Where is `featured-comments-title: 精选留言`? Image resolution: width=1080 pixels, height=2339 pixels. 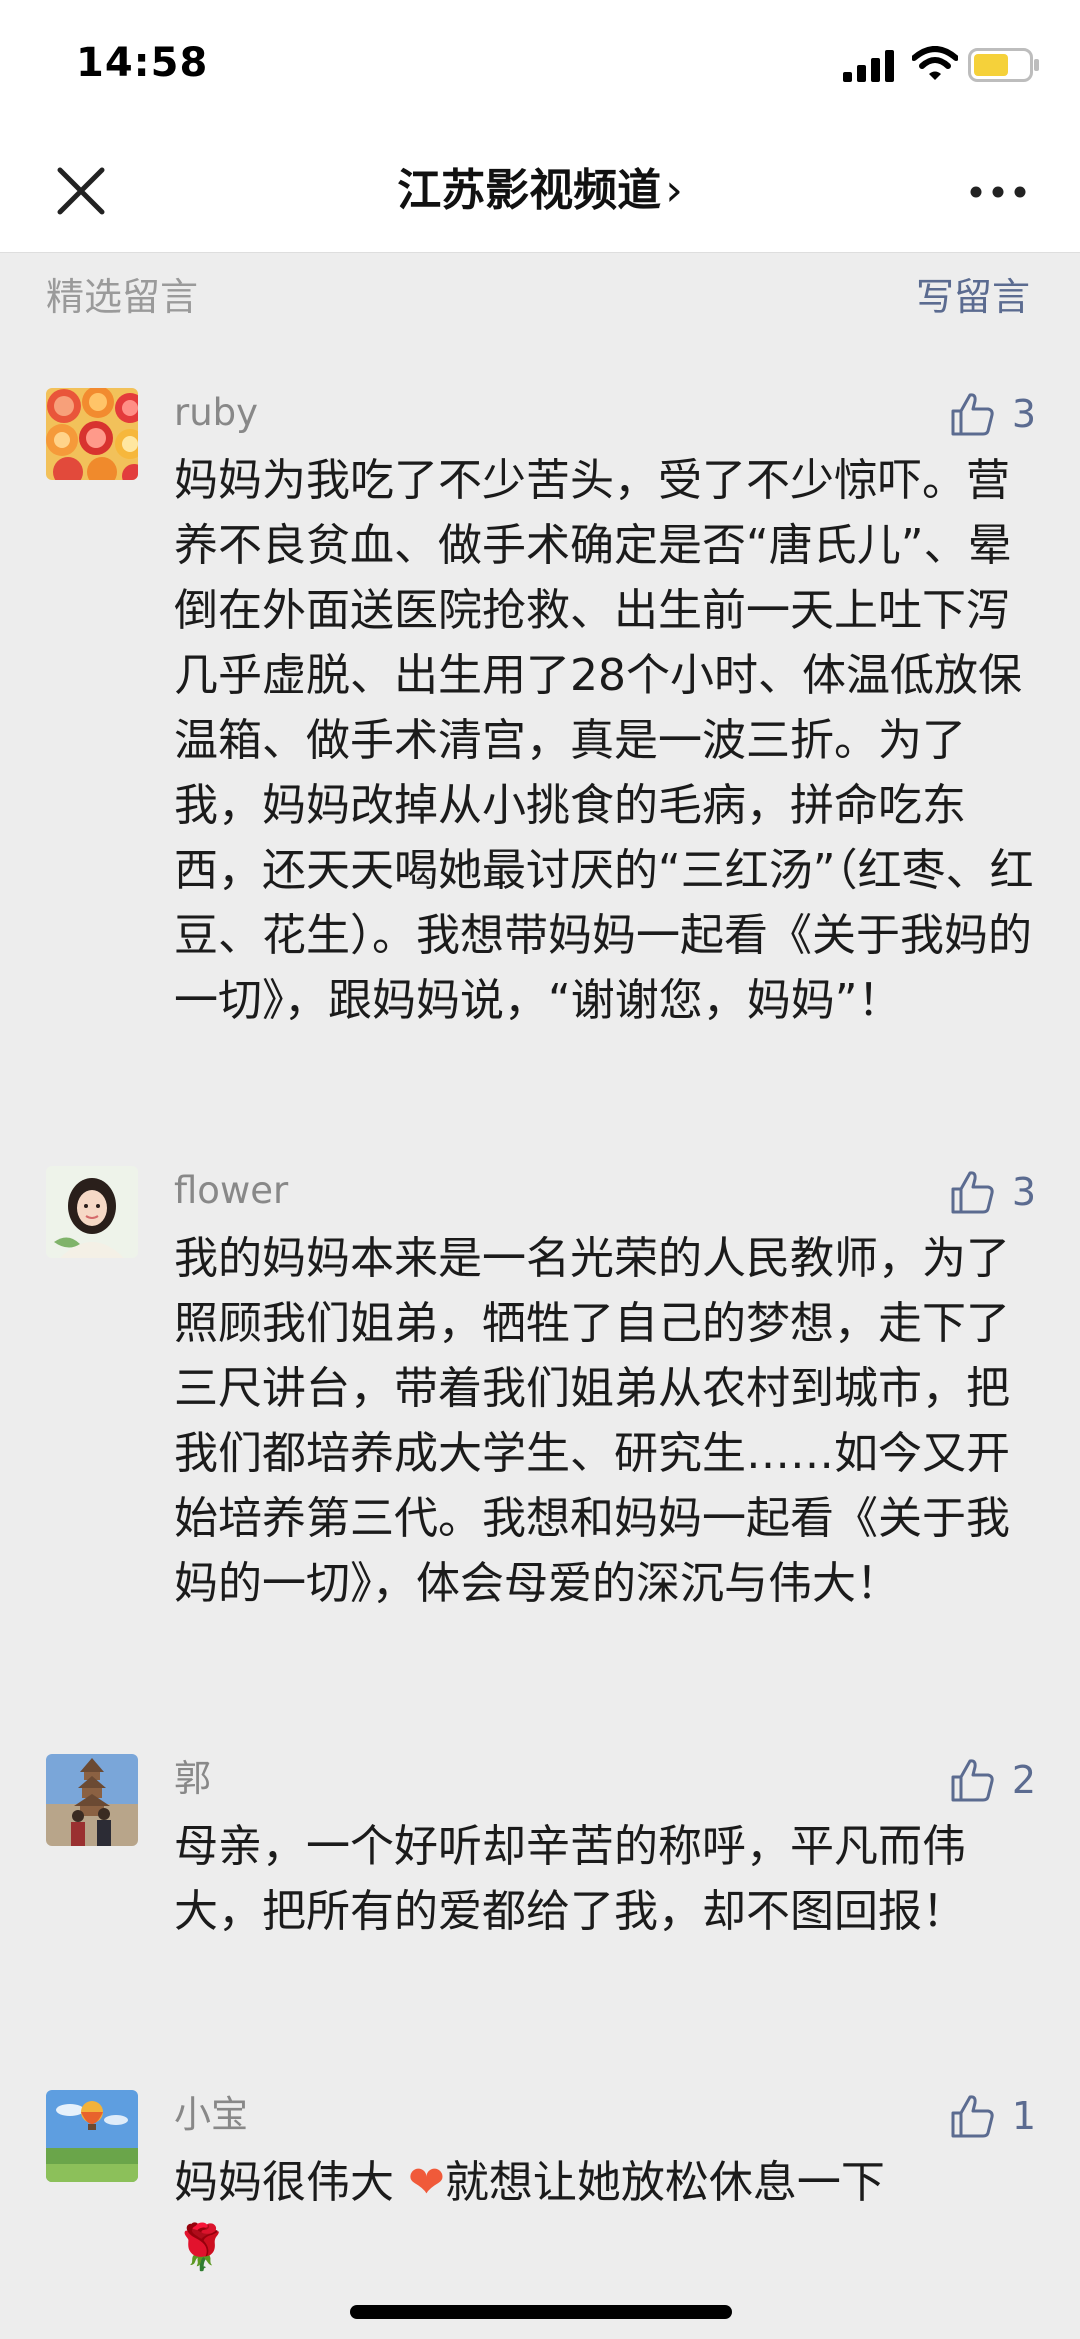
featured-comments-title: 精选留言 is located at coordinates (122, 297).